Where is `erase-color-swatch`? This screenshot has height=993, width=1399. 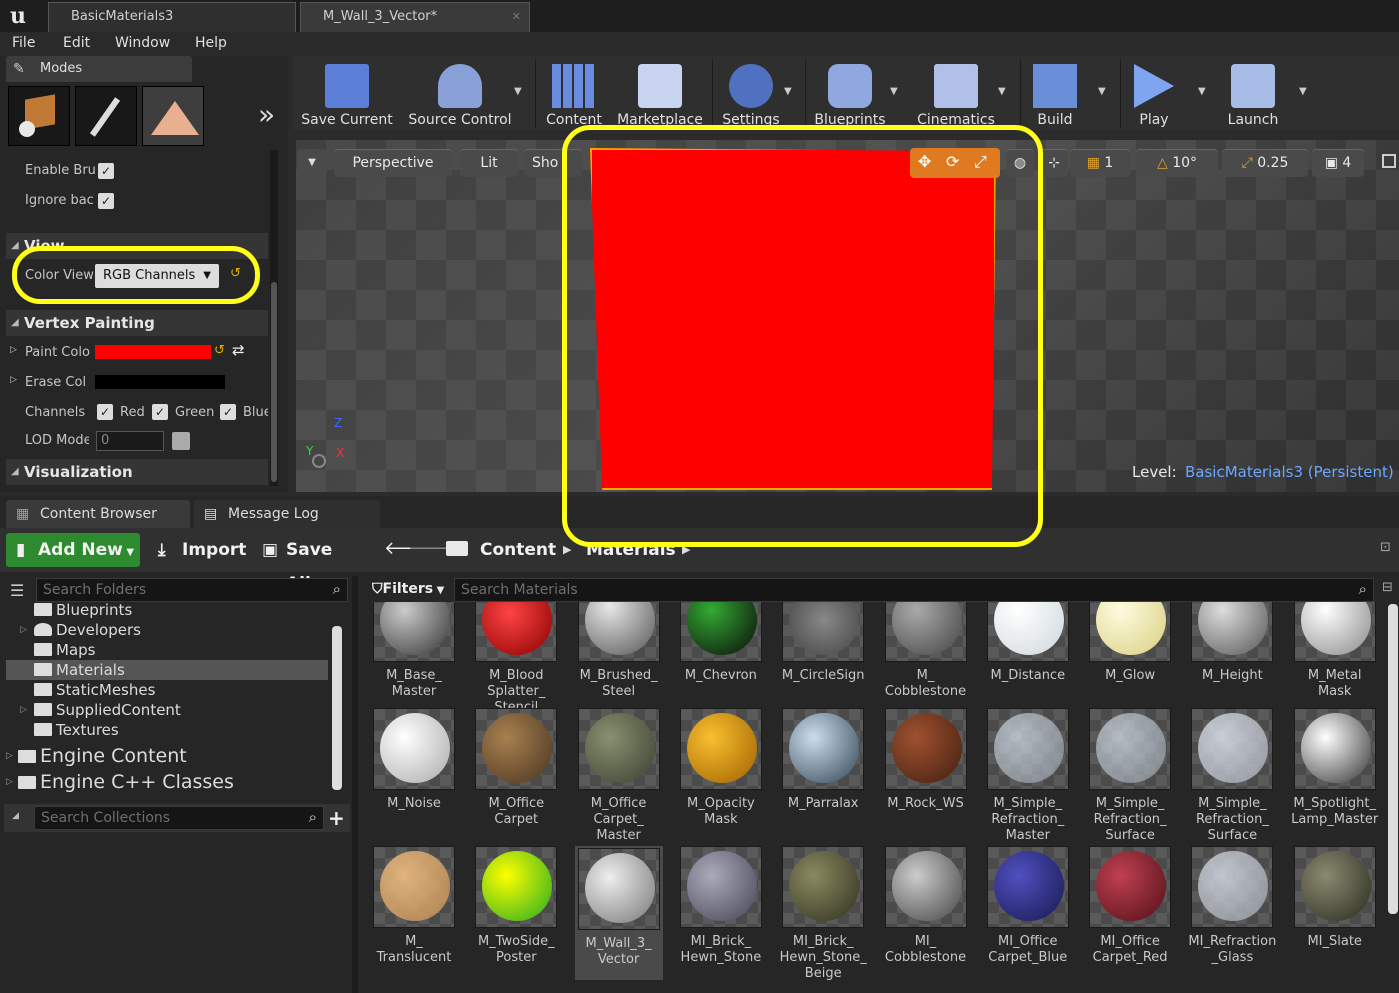 erase-color-swatch is located at coordinates (160, 382).